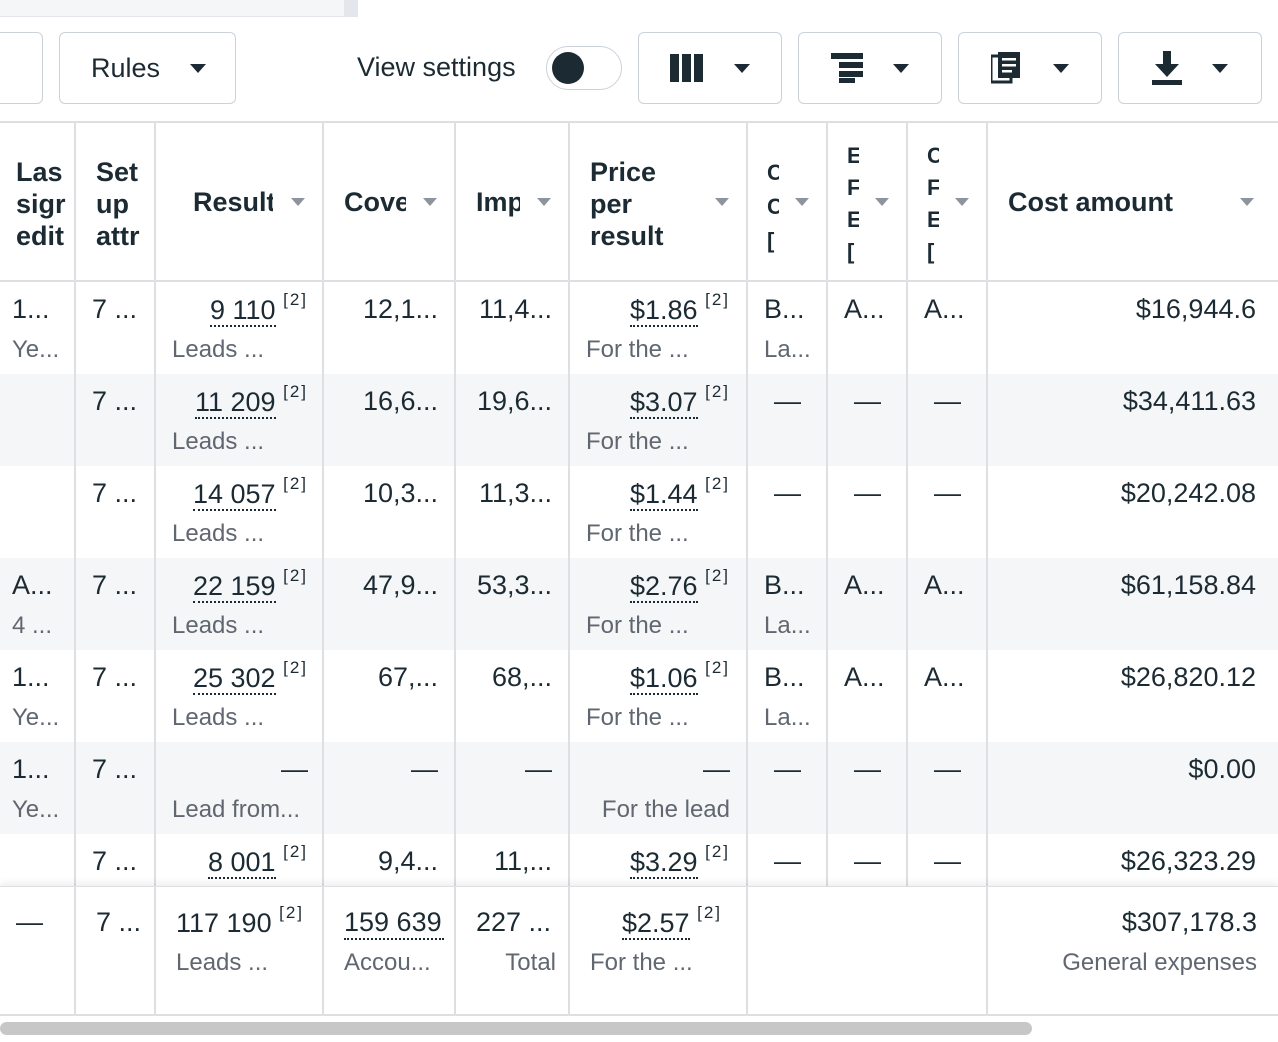  I want to click on price-value: $1.06, so click(664, 679).